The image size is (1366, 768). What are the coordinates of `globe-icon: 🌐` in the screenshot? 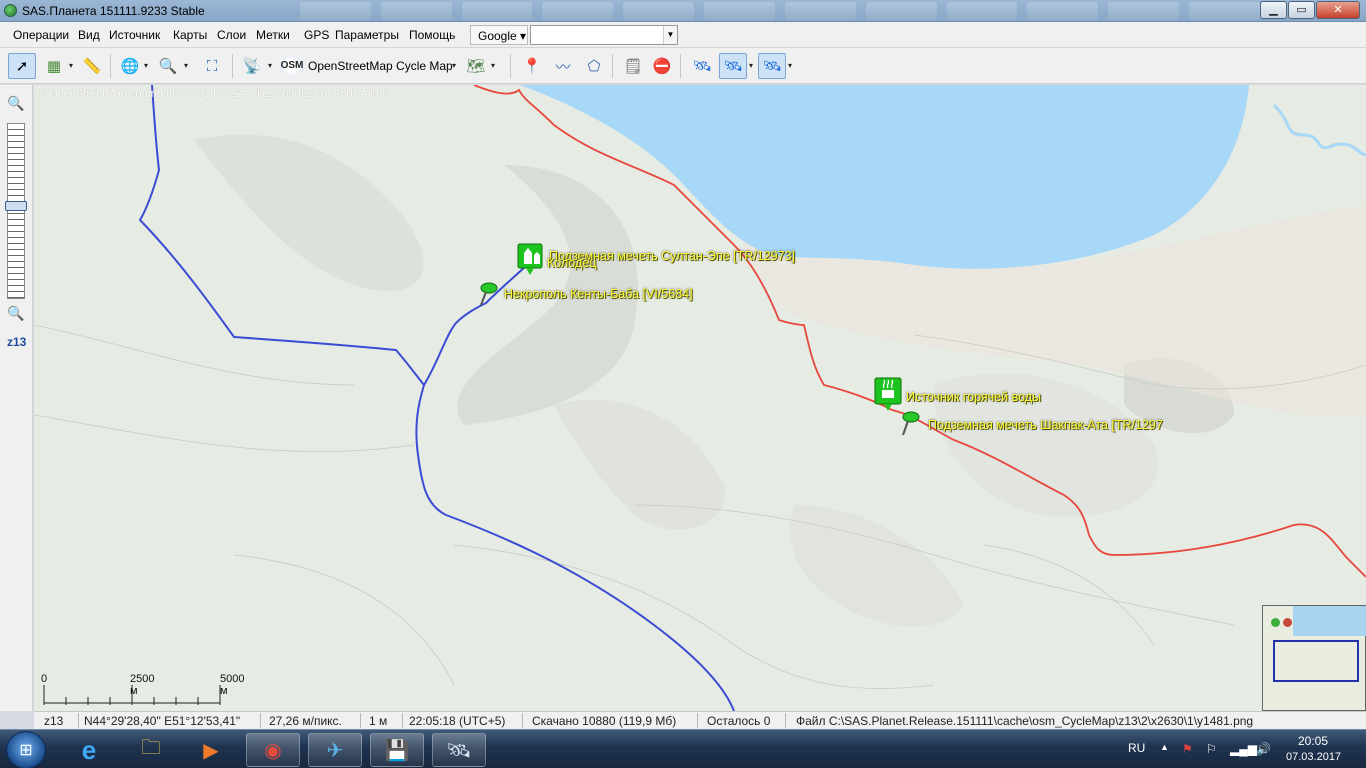 It's located at (130, 66).